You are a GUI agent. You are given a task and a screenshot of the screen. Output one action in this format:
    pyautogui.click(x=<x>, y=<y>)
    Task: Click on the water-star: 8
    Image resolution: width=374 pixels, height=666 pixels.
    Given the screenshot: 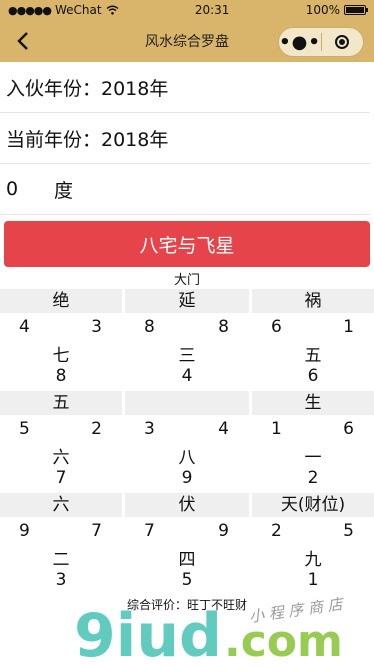 What is the action you would take?
    pyautogui.click(x=223, y=327)
    